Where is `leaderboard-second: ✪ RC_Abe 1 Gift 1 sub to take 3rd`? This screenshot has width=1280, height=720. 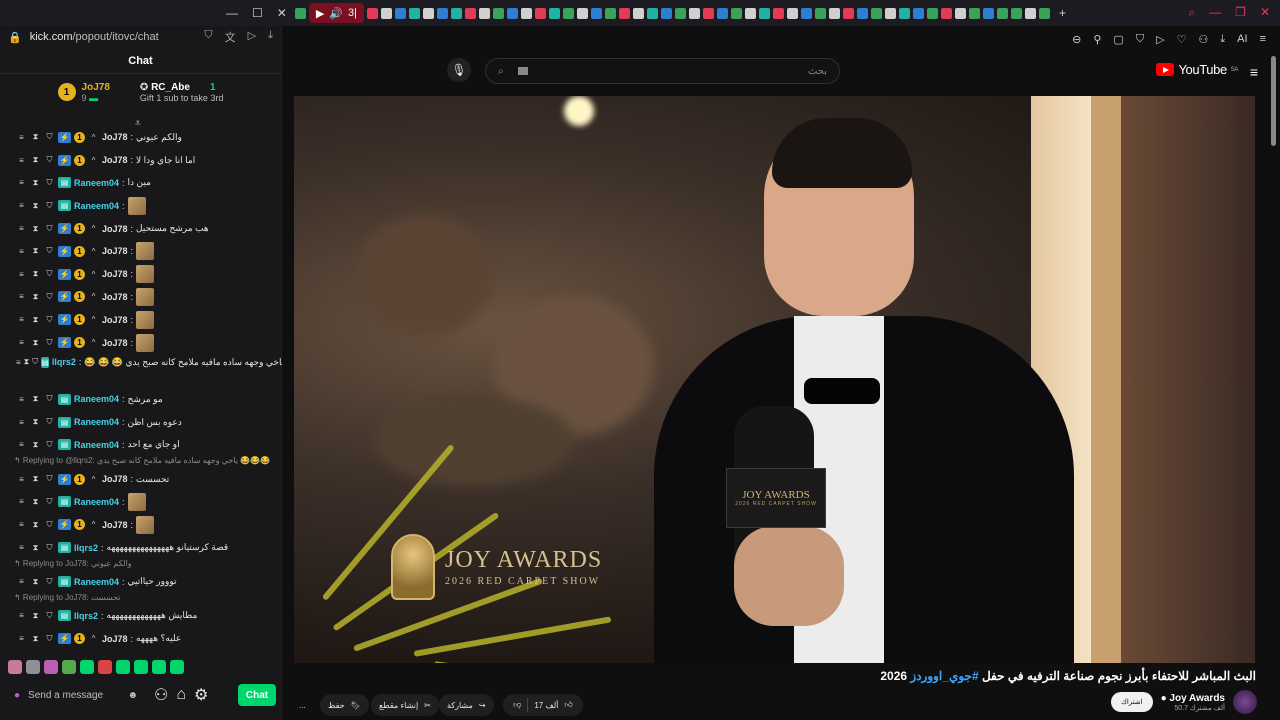 leaderboard-second: ✪ RC_Abe 1 Gift 1 sub to take 3rd is located at coordinates (182, 92).